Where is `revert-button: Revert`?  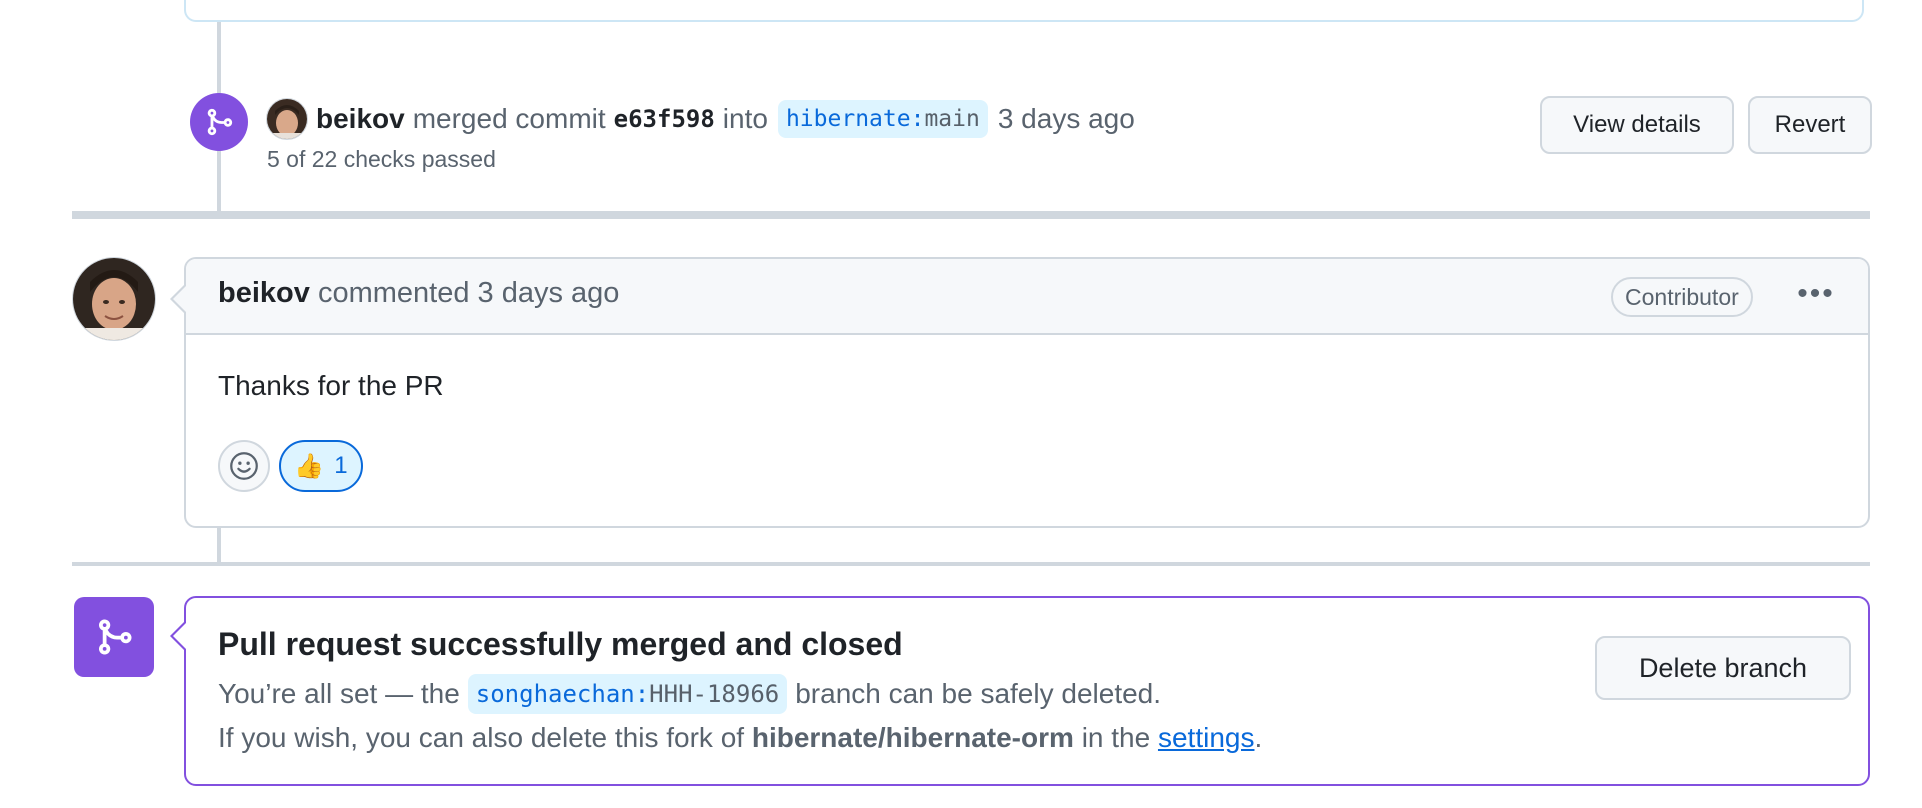 revert-button: Revert is located at coordinates (1810, 125).